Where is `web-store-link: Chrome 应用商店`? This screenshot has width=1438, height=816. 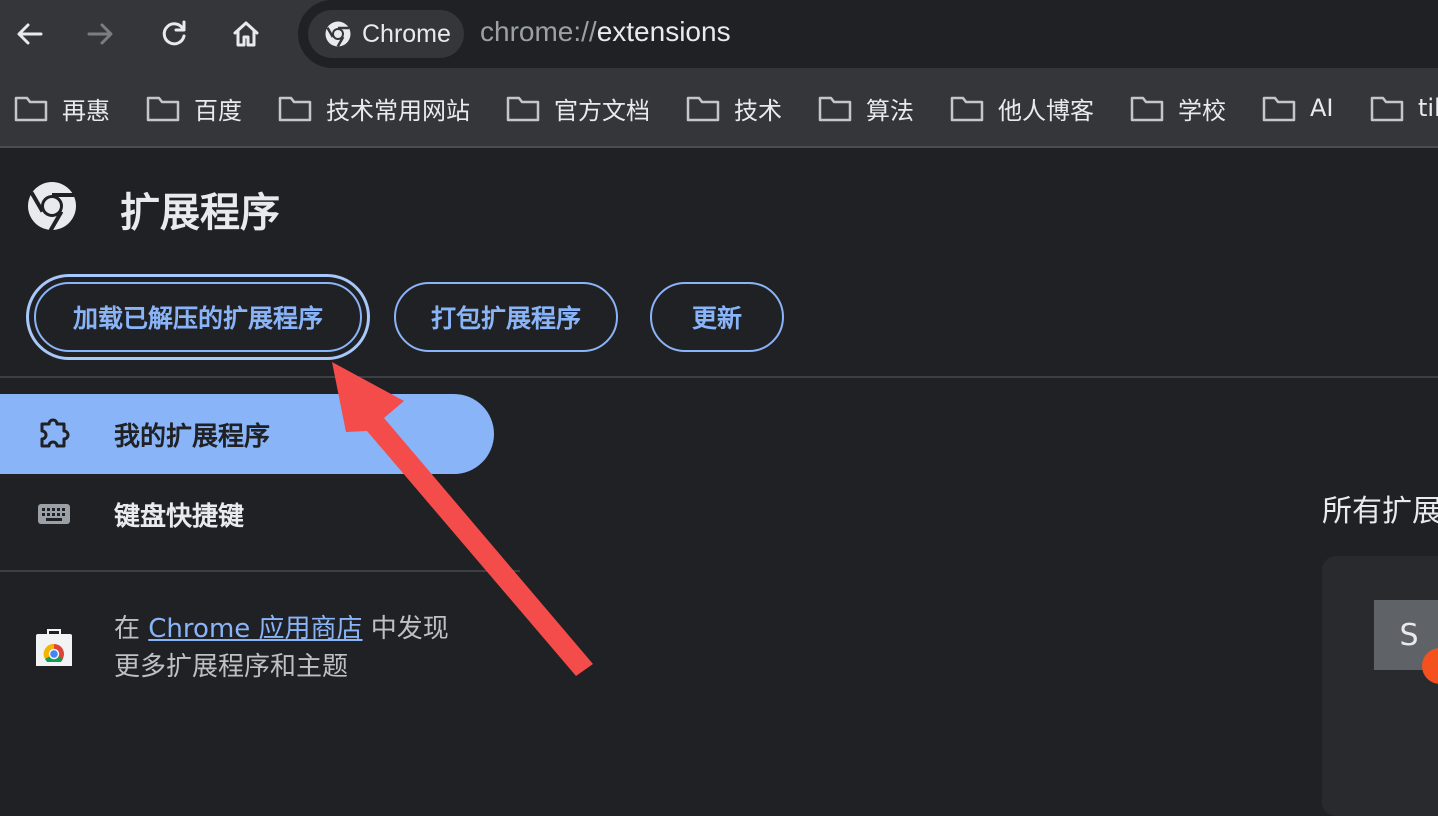
web-store-link: Chrome 应用商店 is located at coordinates (255, 629).